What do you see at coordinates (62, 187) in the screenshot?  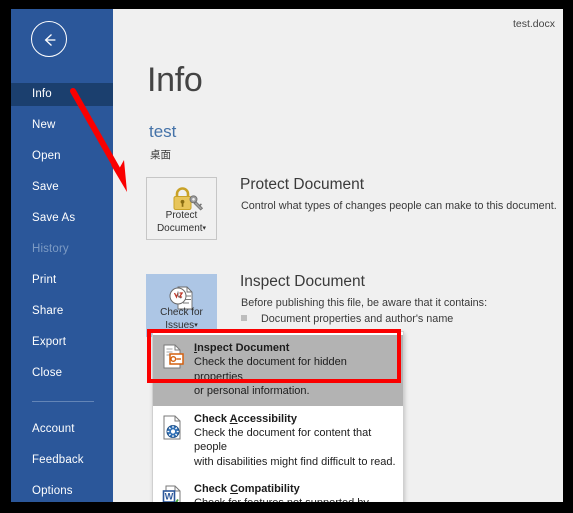 I see `sidebar-item-save: Save` at bounding box center [62, 187].